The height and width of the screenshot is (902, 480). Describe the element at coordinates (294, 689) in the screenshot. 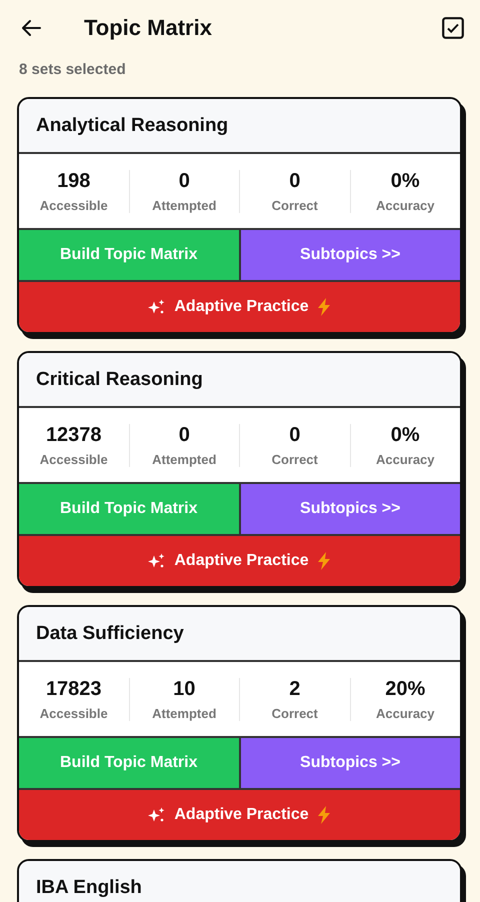

I see `stat-value: 2` at that location.